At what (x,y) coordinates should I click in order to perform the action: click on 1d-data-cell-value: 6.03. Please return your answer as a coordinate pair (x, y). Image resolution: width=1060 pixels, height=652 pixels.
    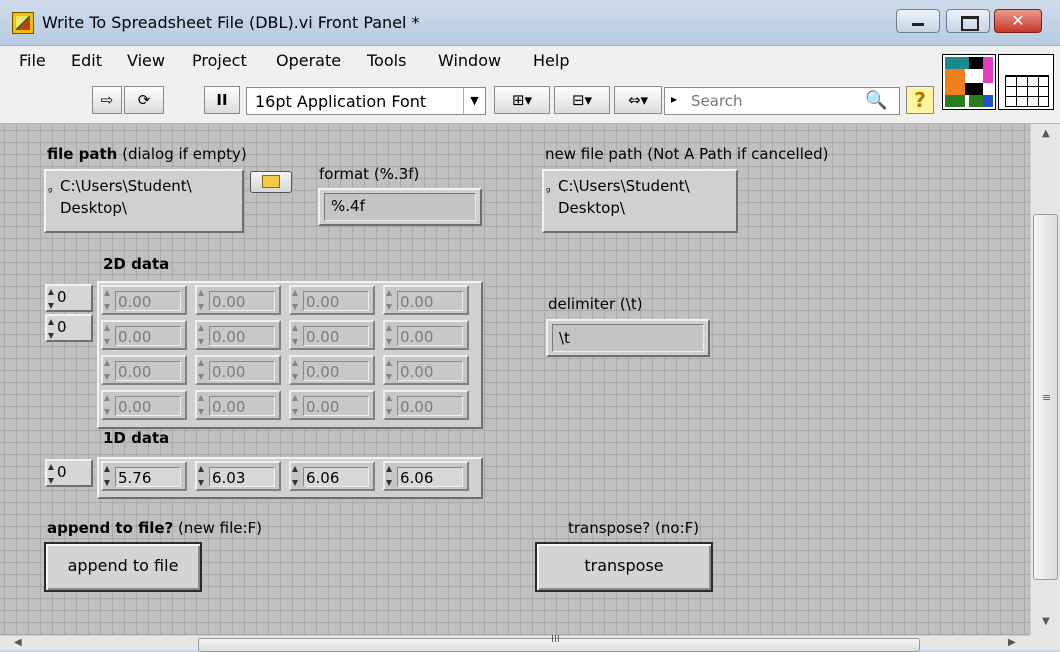
    Looking at the image, I should click on (242, 477).